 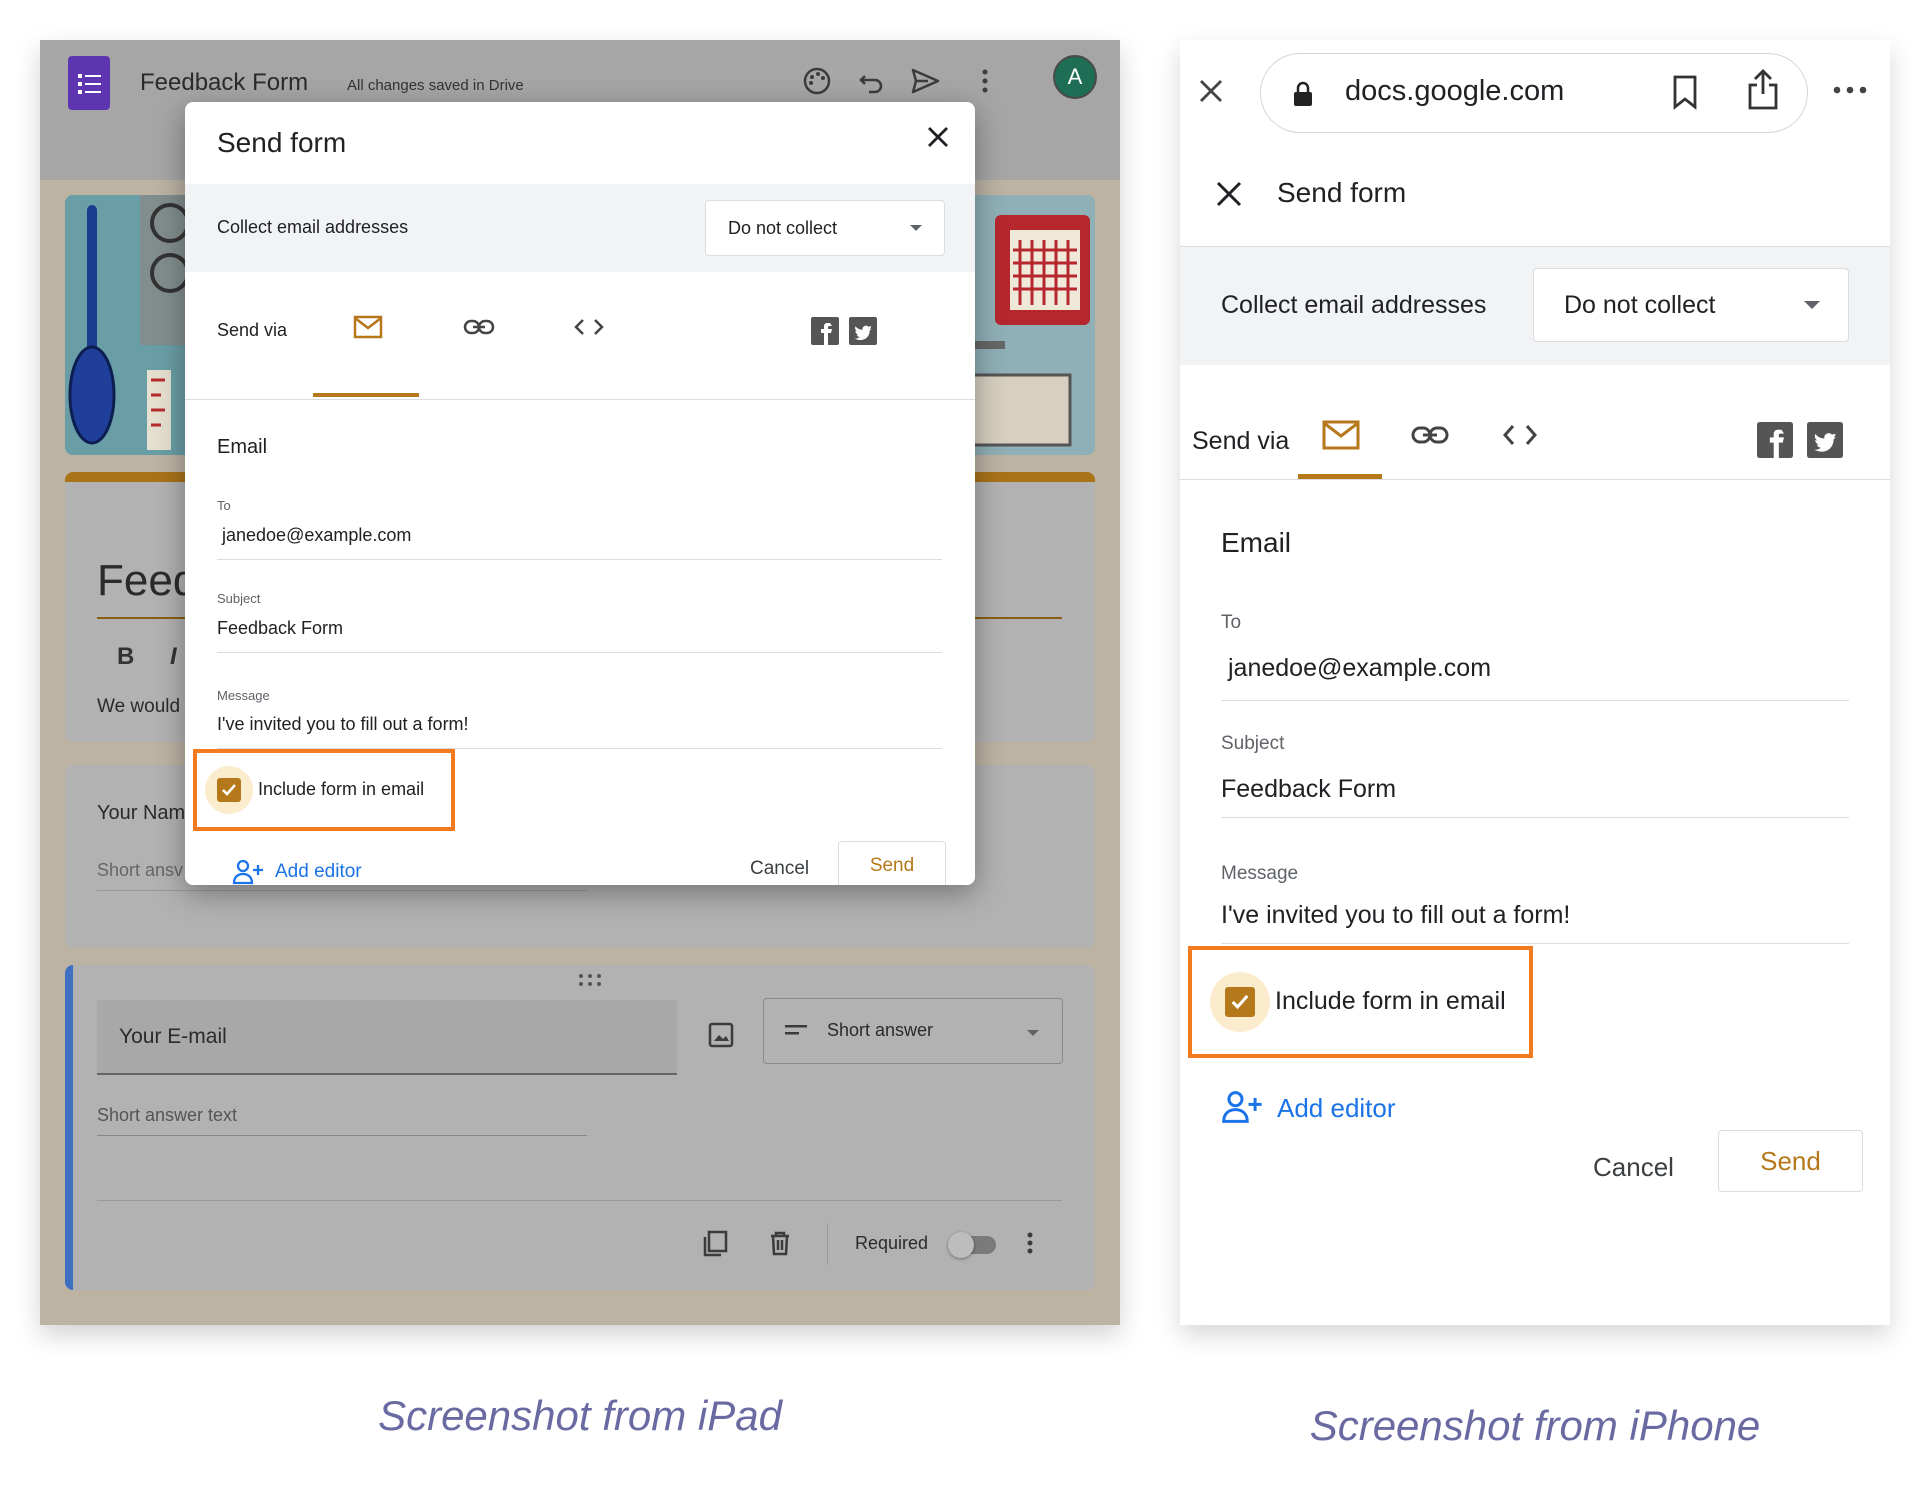 What do you see at coordinates (780, 1243) in the screenshot?
I see `delete-icon` at bounding box center [780, 1243].